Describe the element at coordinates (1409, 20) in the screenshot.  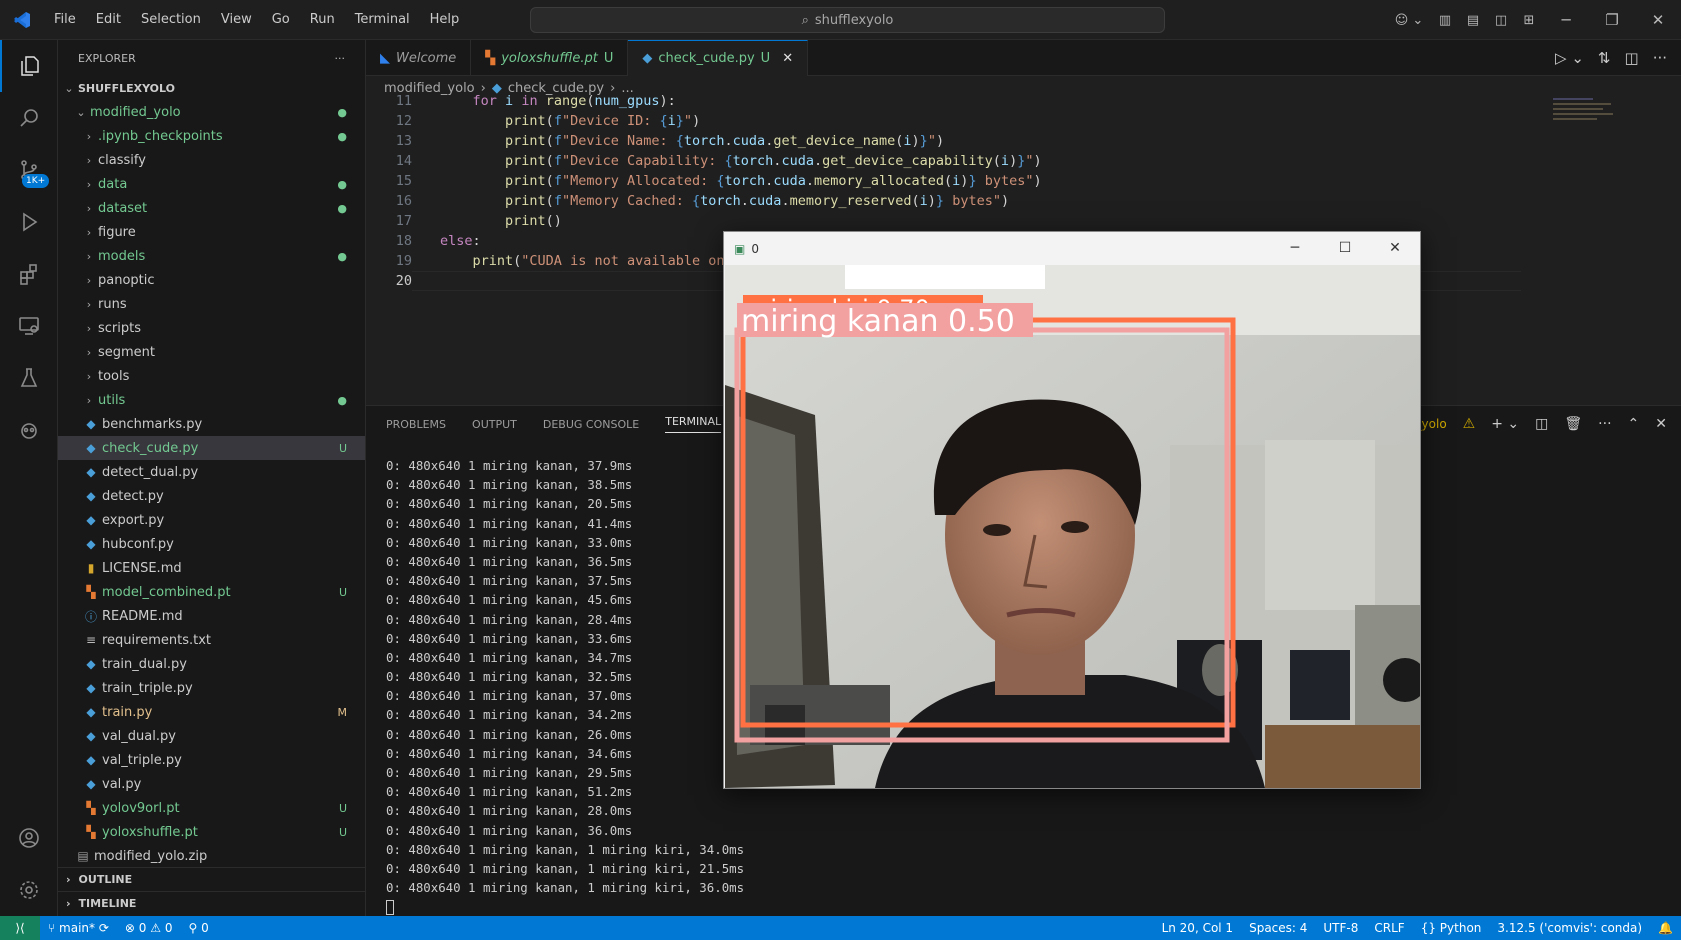
I see `copilot-icon: ☺ ⌄` at that location.